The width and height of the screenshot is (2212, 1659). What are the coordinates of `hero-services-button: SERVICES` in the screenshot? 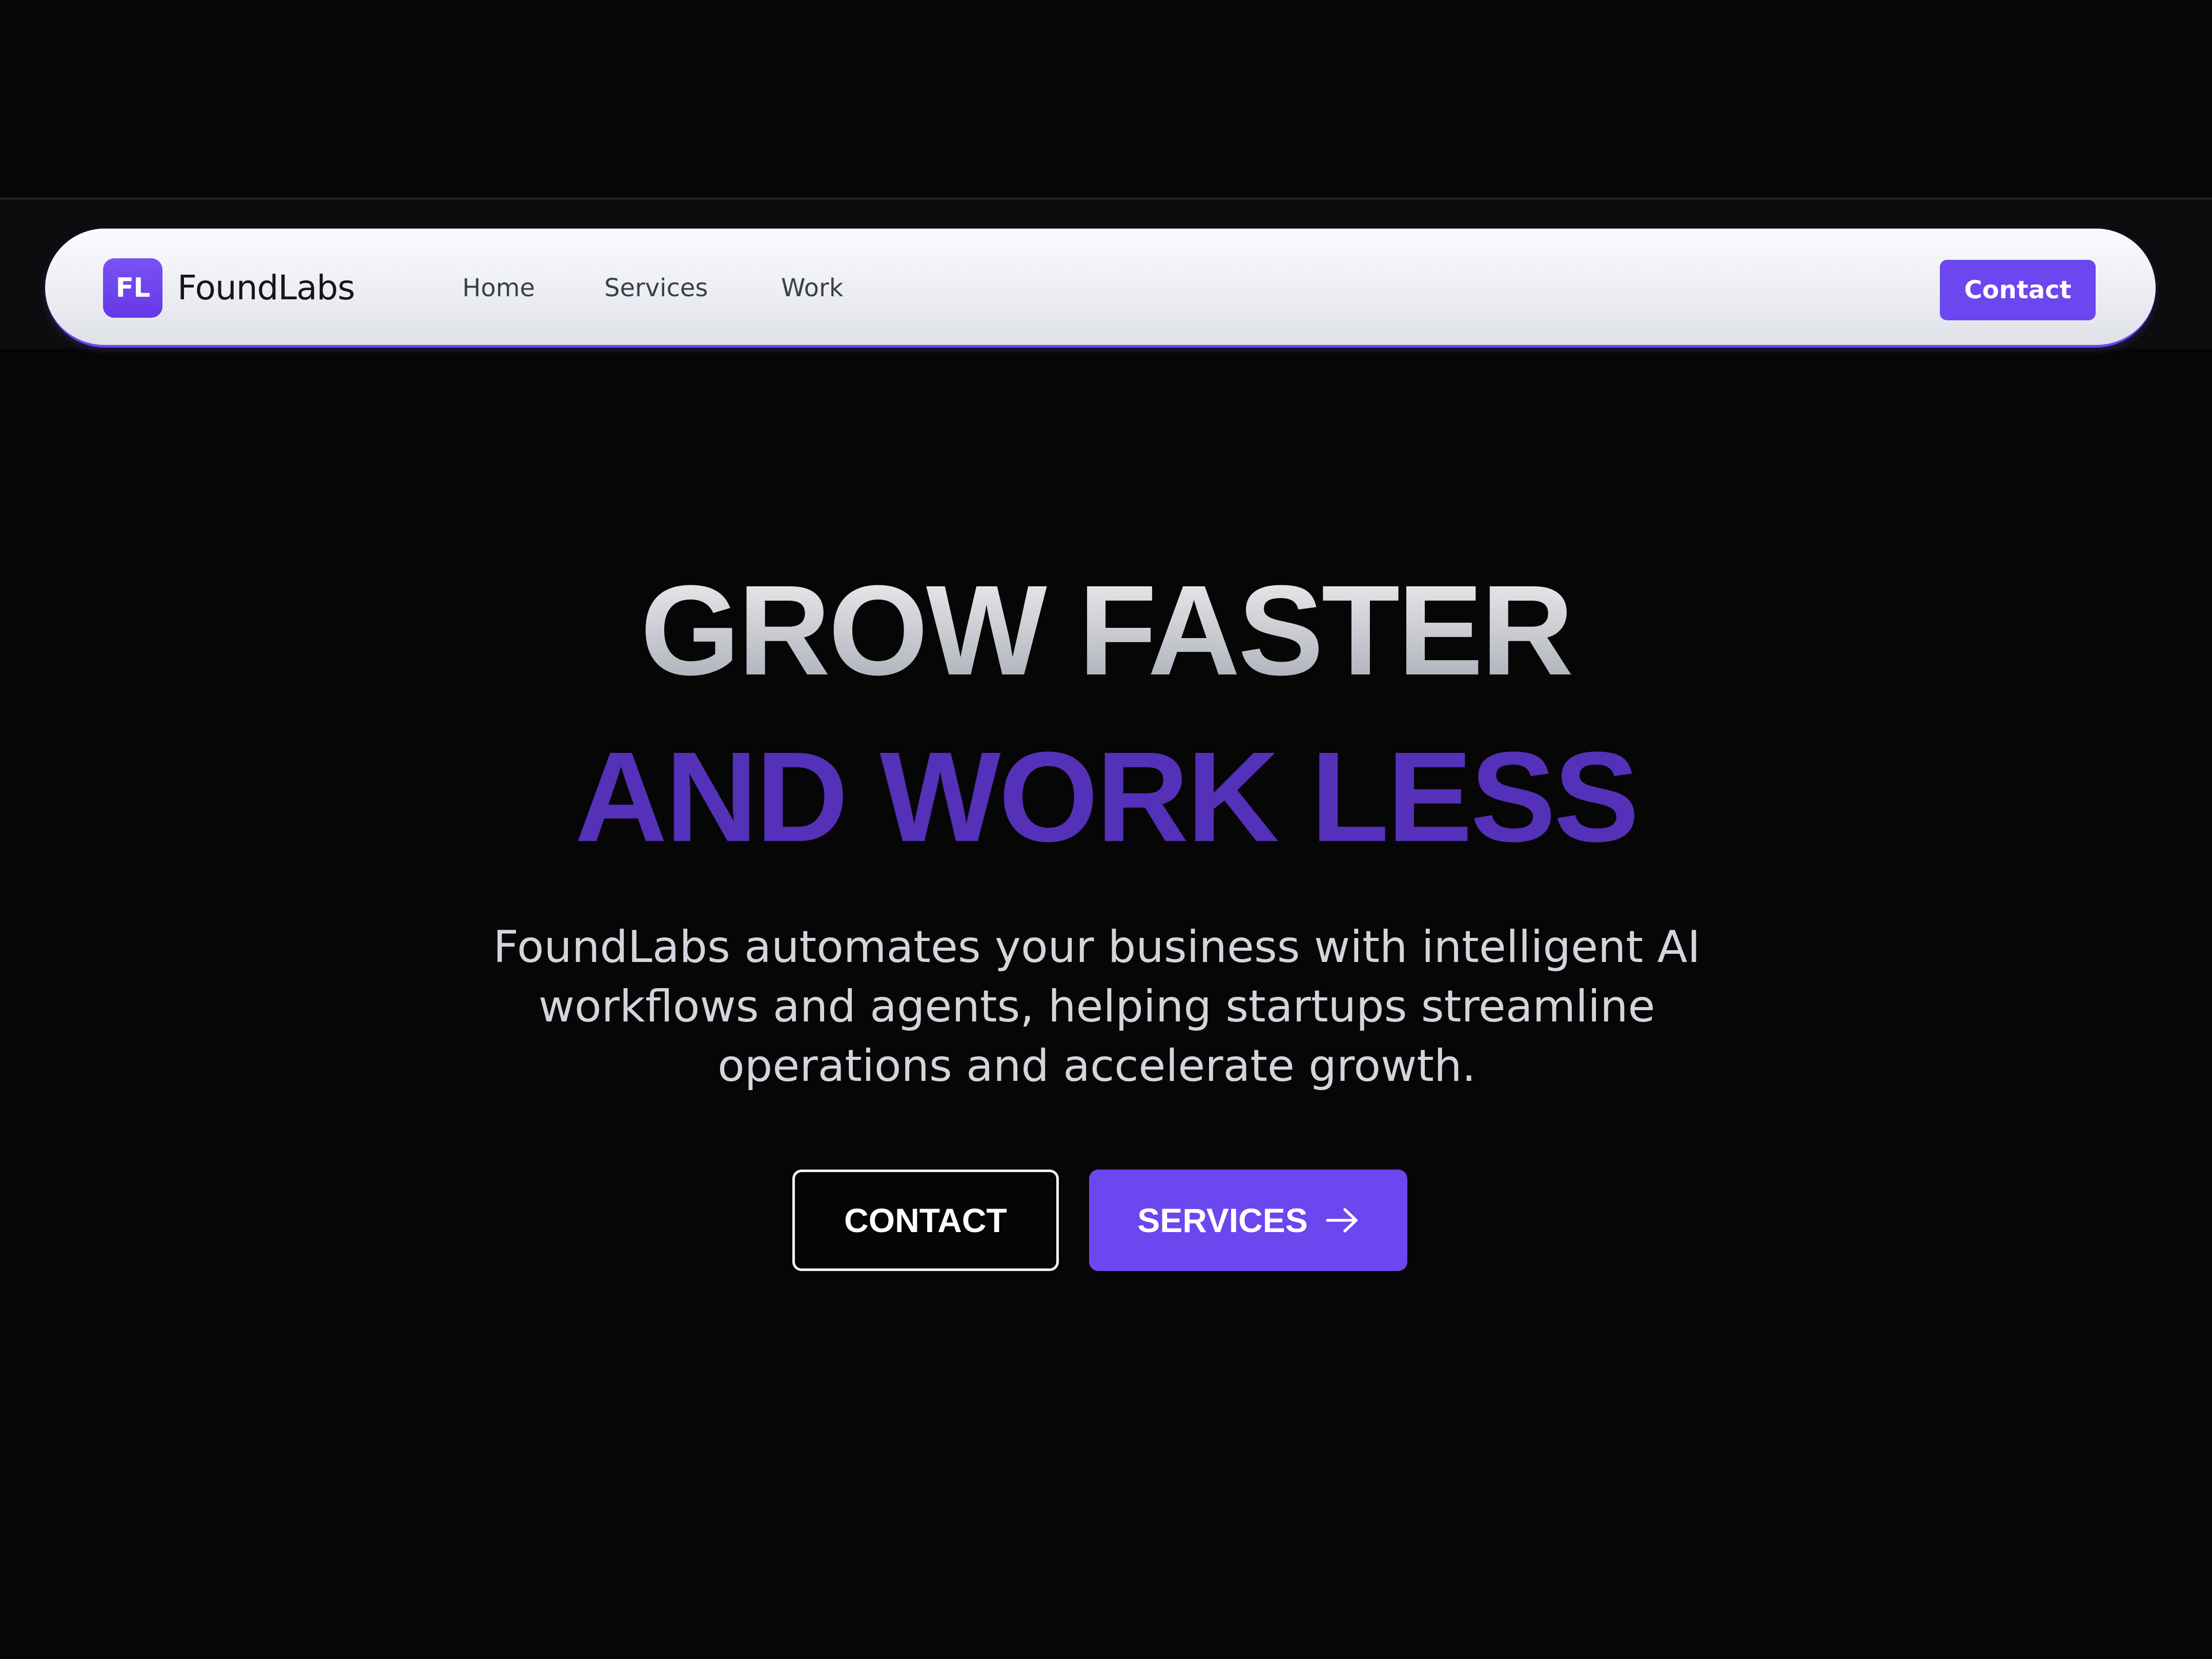 It's located at (1248, 1220).